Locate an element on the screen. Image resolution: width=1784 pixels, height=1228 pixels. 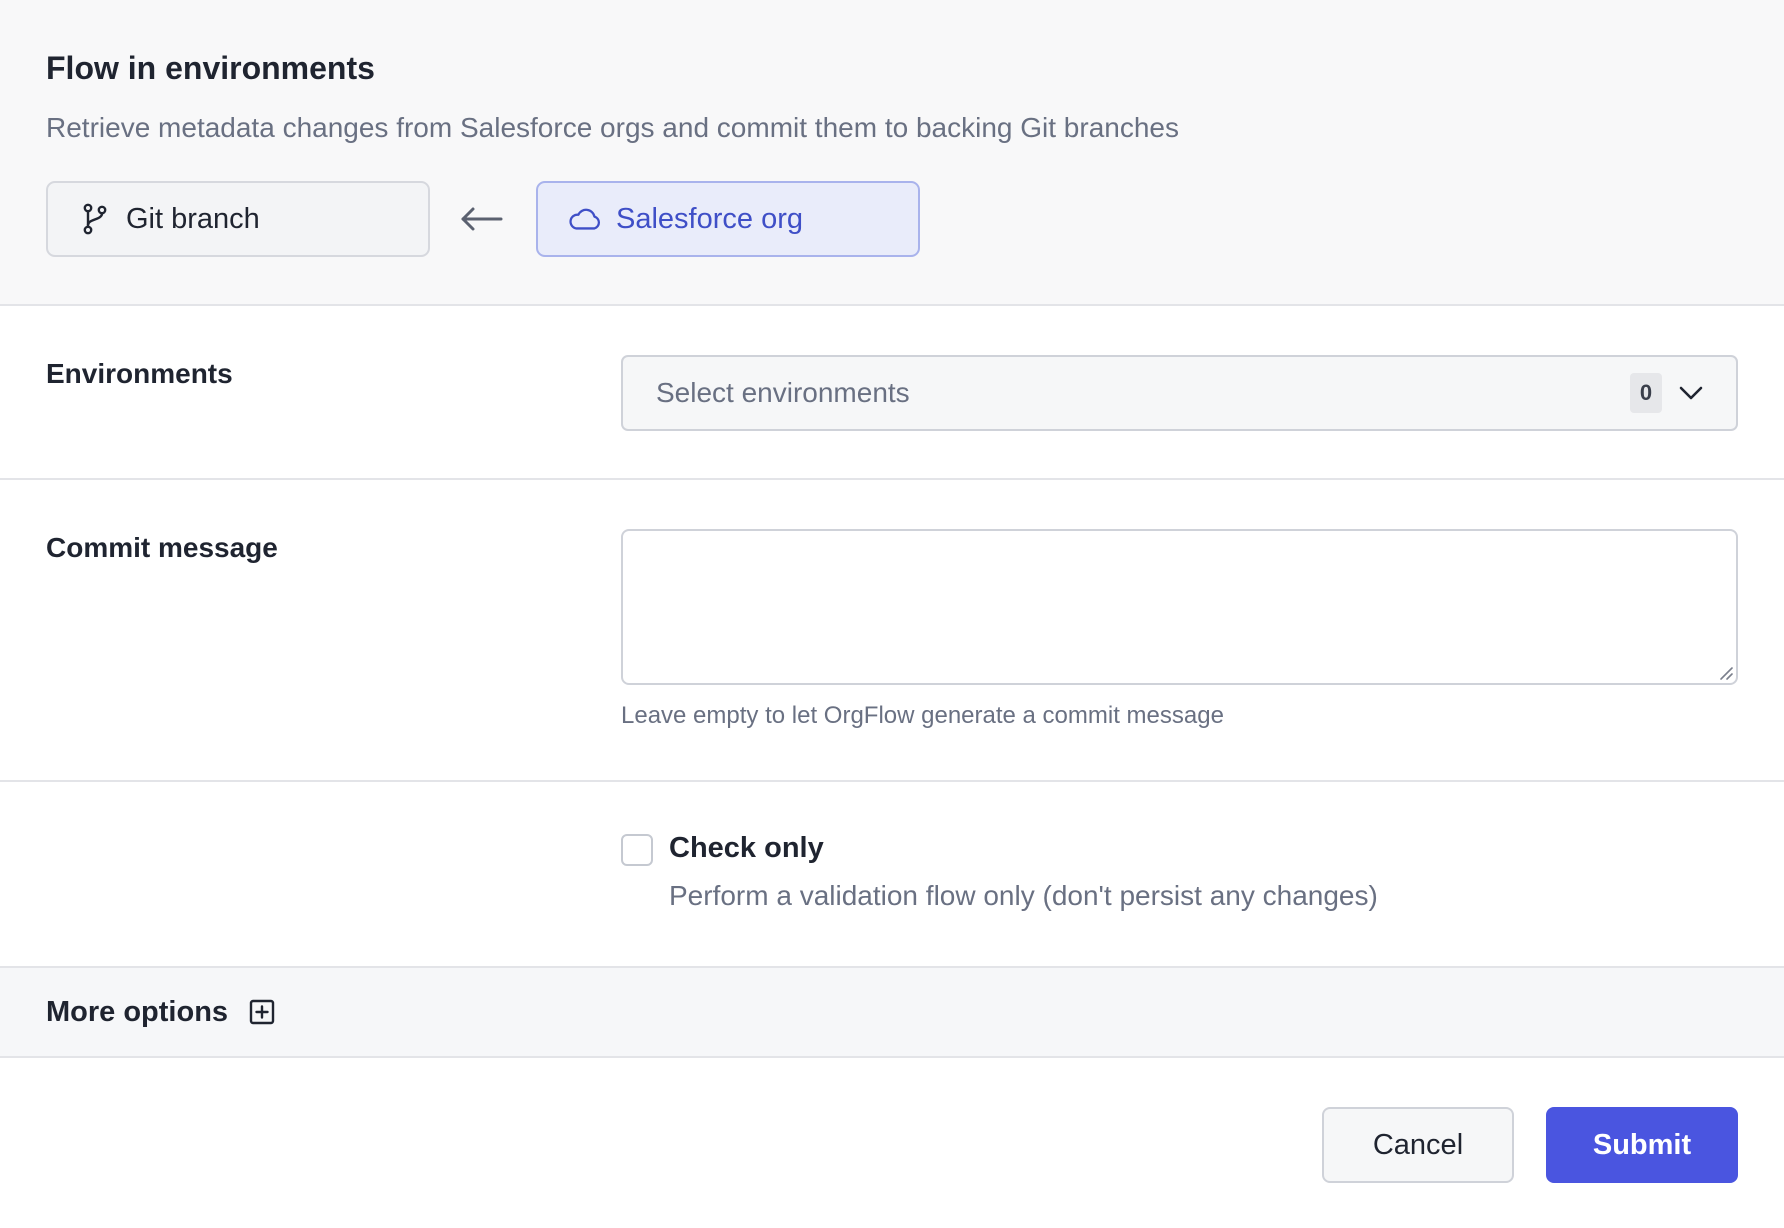
environments-label: Environments is located at coordinates (139, 373).